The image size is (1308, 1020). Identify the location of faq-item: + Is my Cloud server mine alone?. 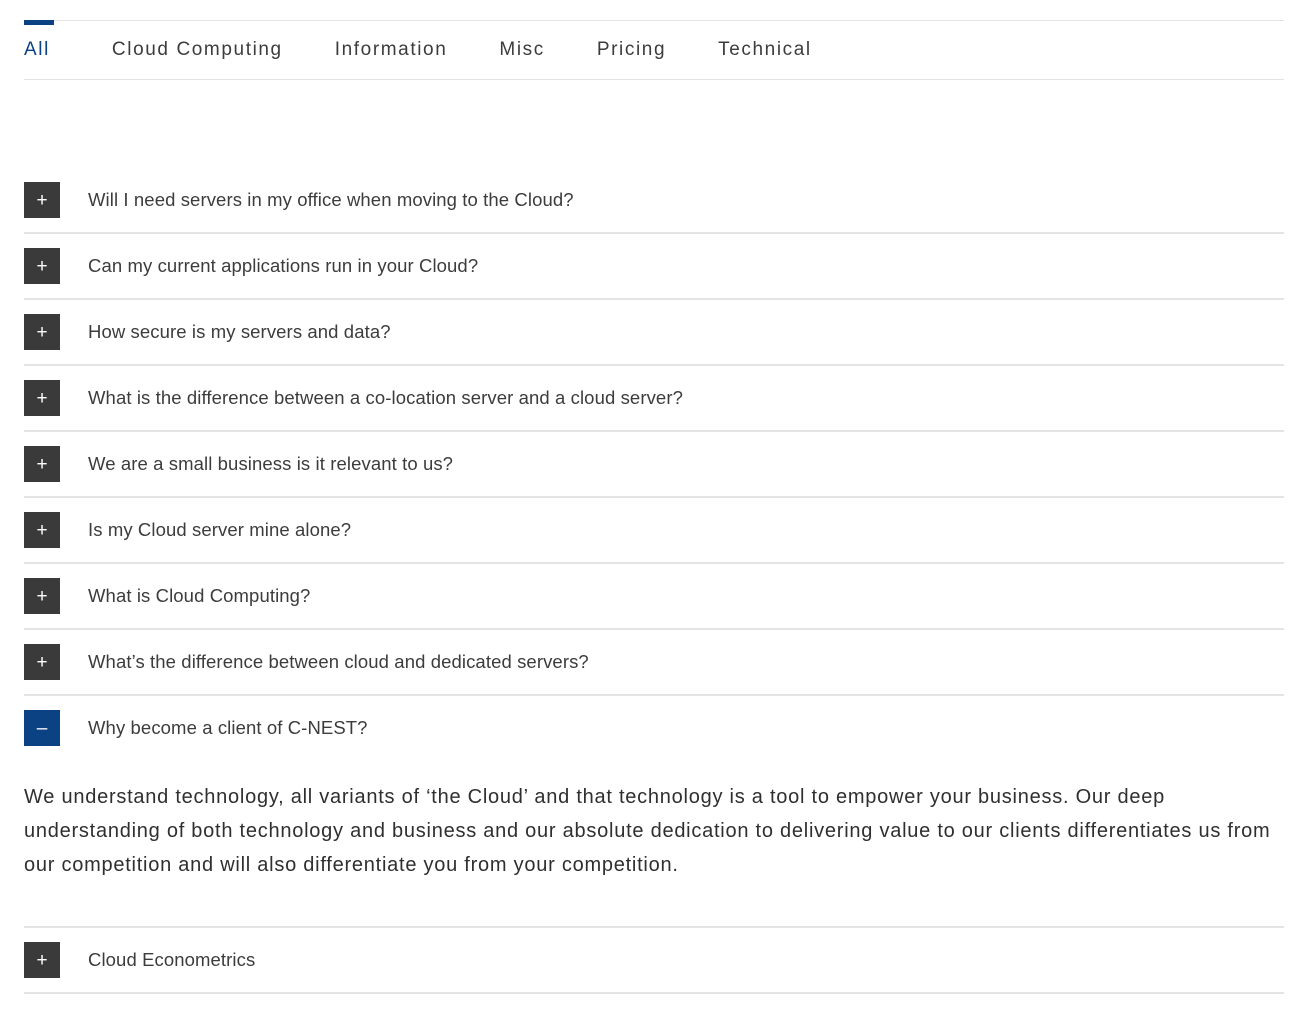
(654, 531).